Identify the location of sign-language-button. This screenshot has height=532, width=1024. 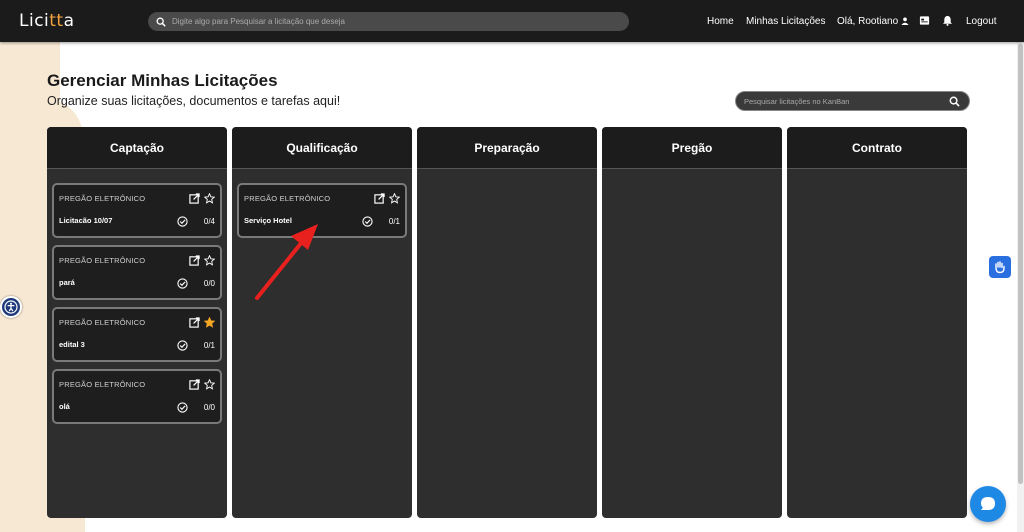
(1000, 267).